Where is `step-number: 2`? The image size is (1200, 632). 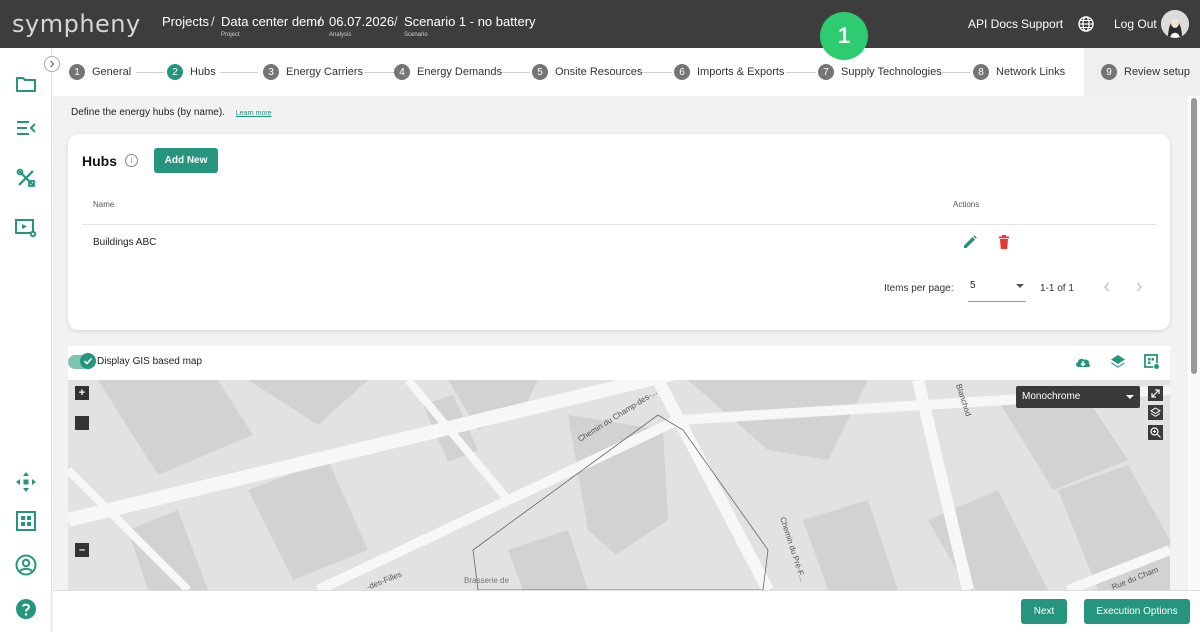 step-number: 2 is located at coordinates (175, 72).